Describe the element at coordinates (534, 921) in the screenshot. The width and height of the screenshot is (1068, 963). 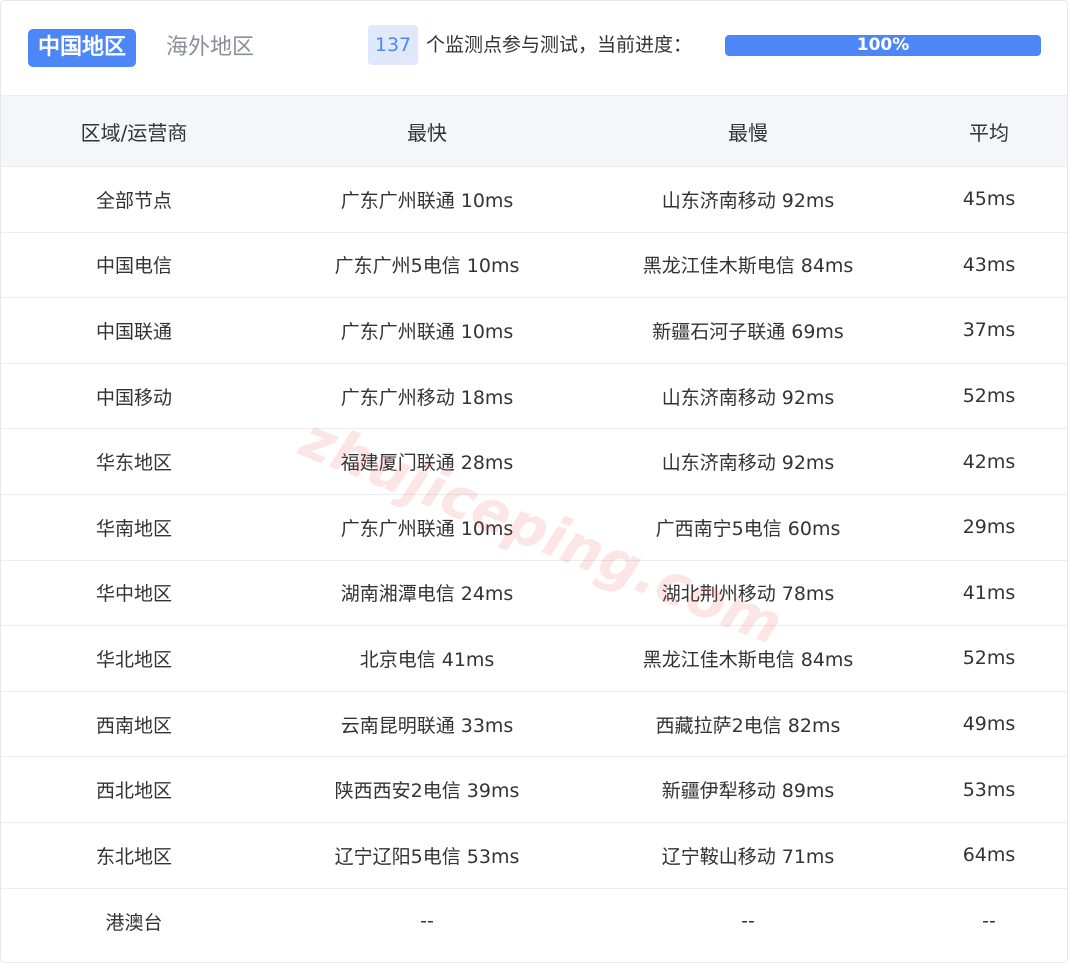
I see `table-row: 港澳台 -- -- --` at that location.